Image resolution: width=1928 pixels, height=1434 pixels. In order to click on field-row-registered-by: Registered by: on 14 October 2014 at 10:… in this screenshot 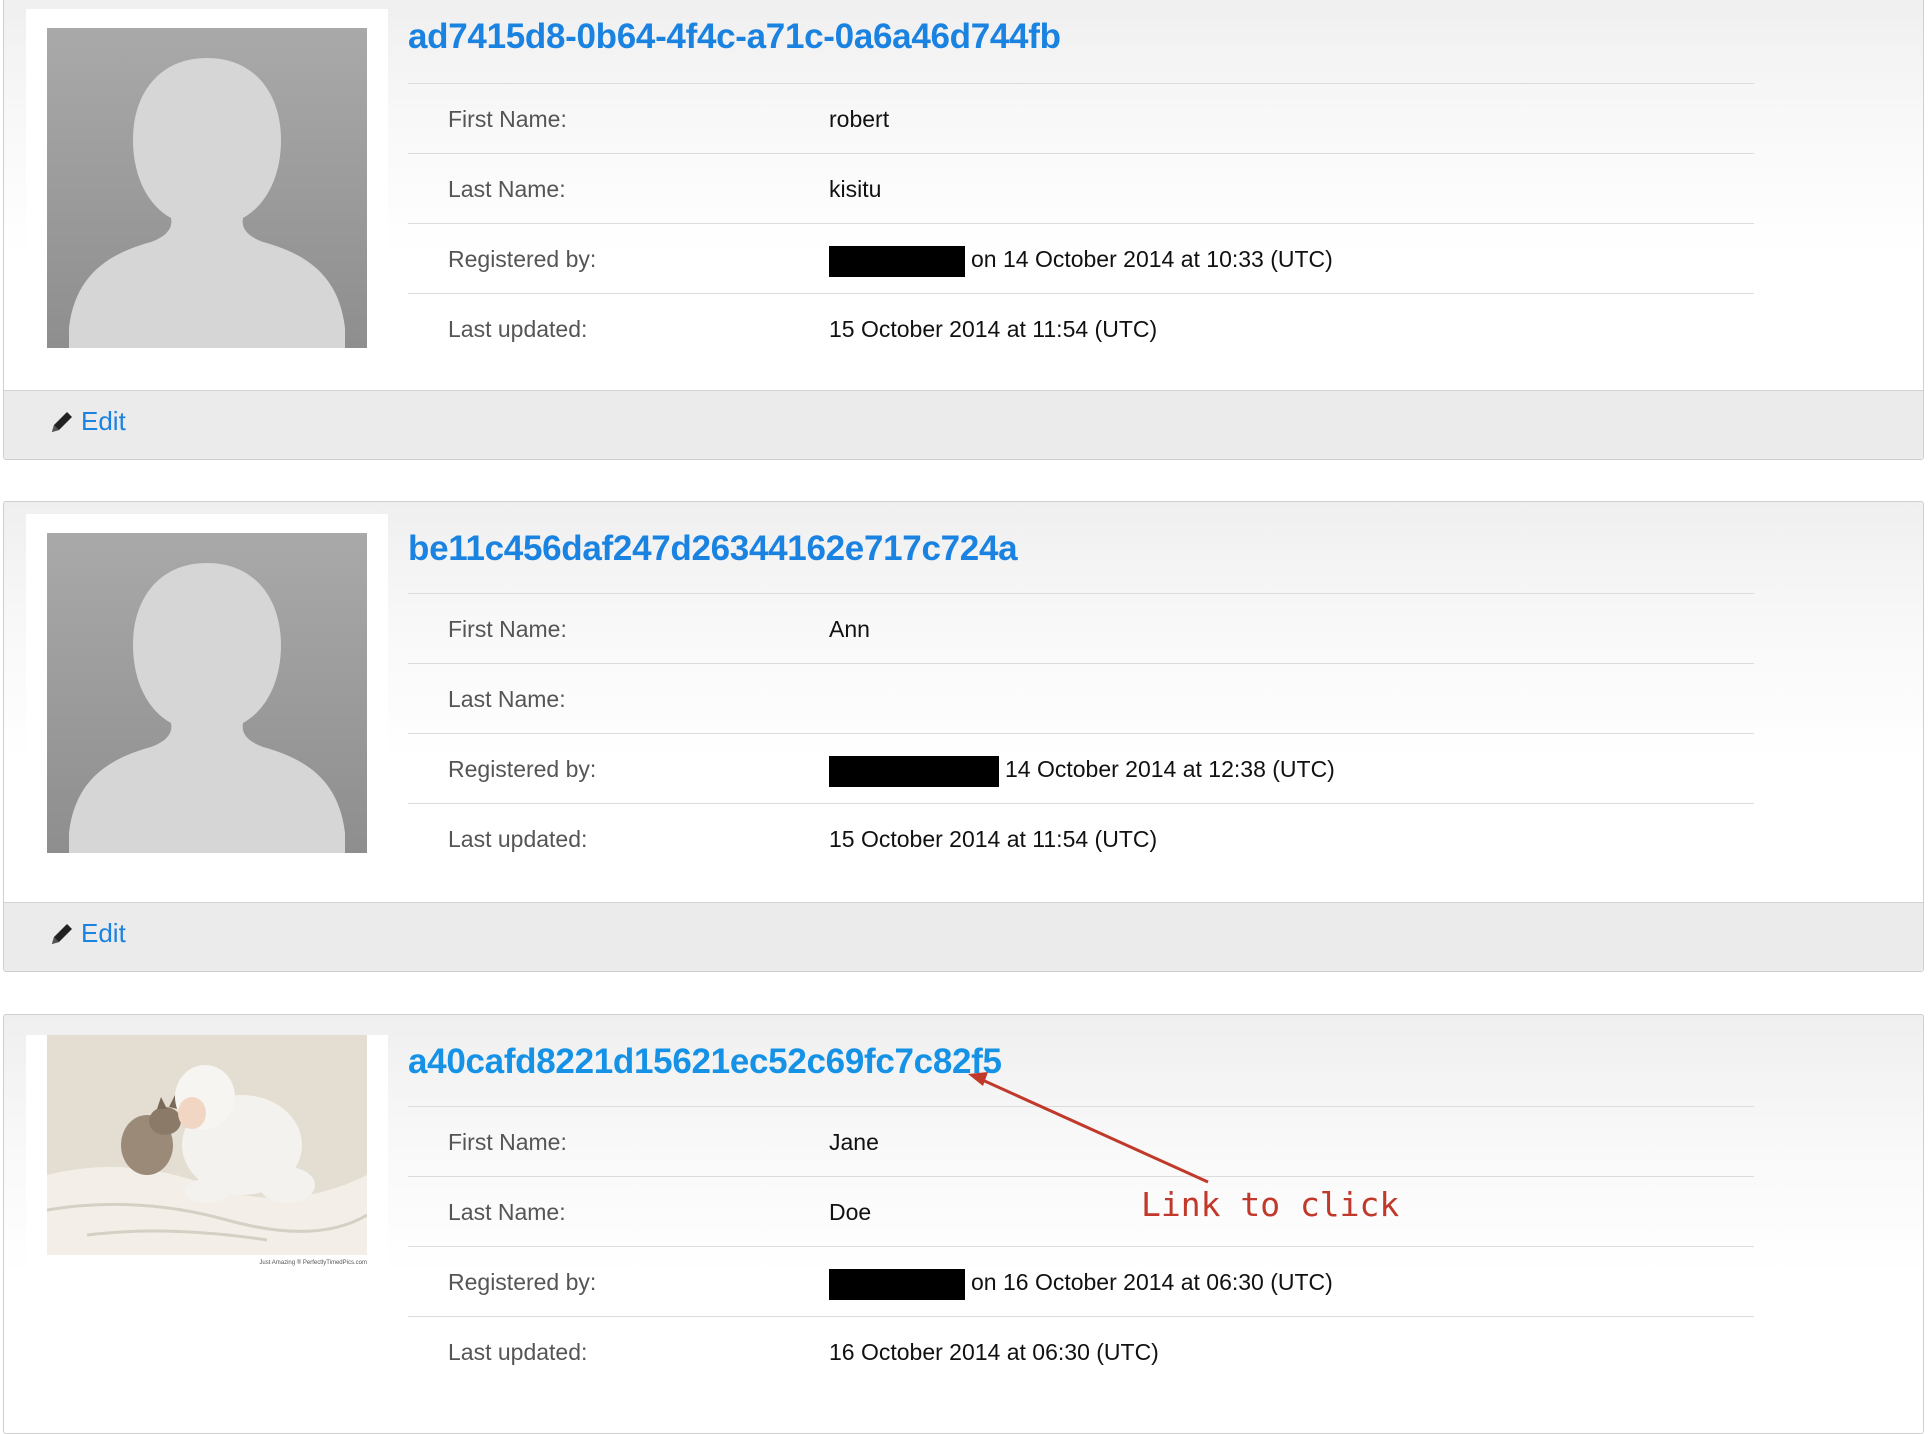, I will do `click(1081, 258)`.